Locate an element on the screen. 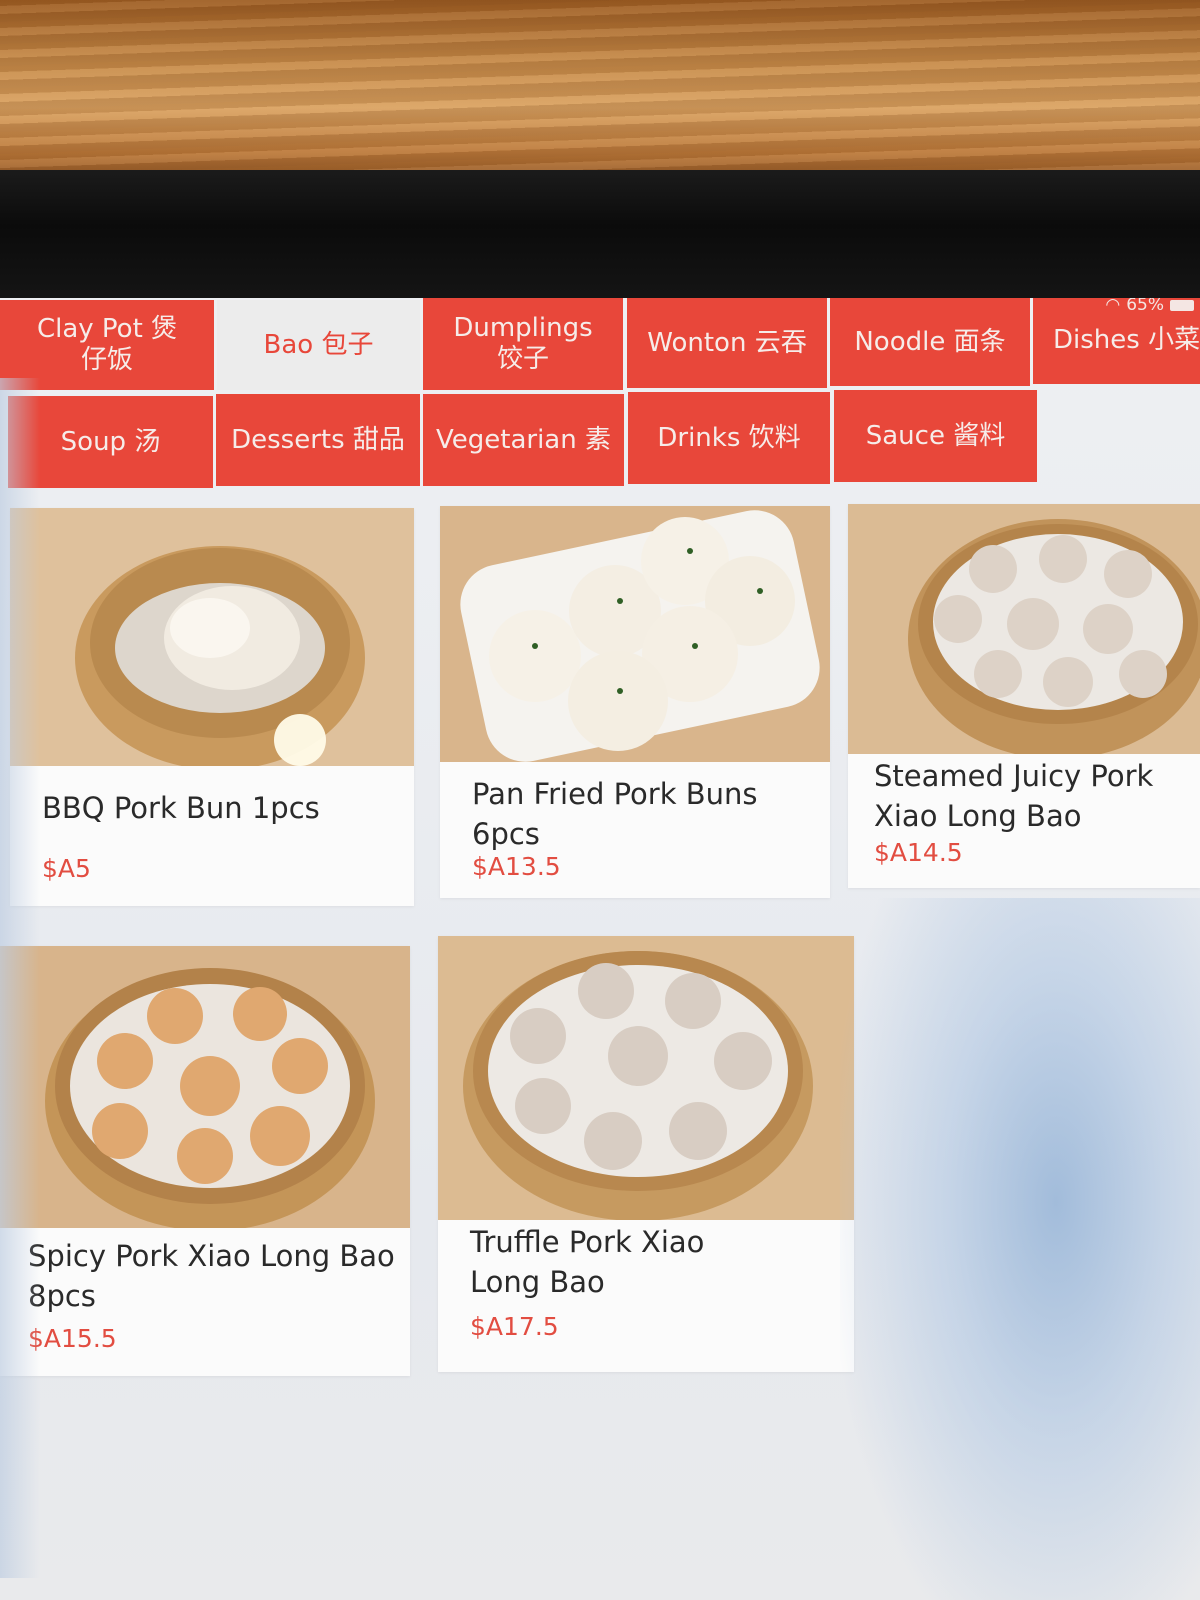 The height and width of the screenshot is (1600, 1200). product-card-pan-fried-pork-buns: Pan Fried Pork Buns 6pcs $A13.5 is located at coordinates (635, 702).